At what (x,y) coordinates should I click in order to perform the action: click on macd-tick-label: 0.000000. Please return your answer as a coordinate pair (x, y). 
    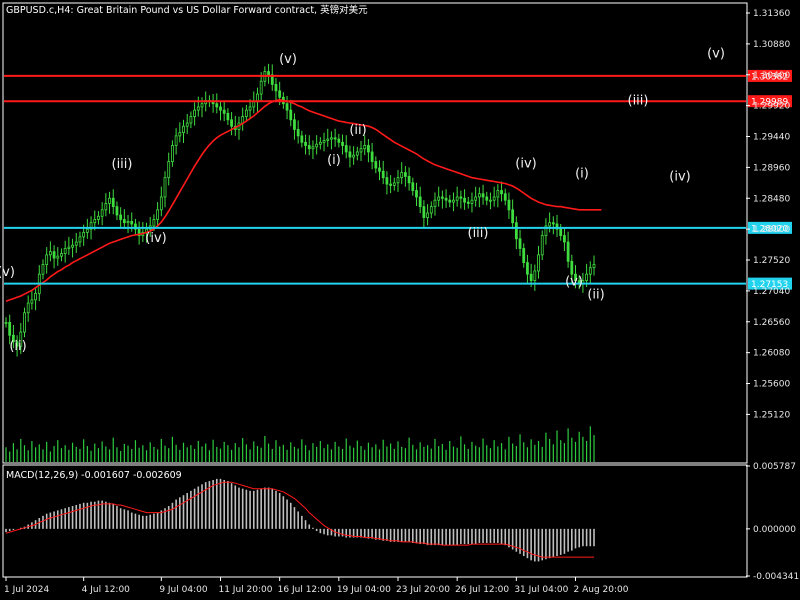
    Looking at the image, I should click on (774, 530).